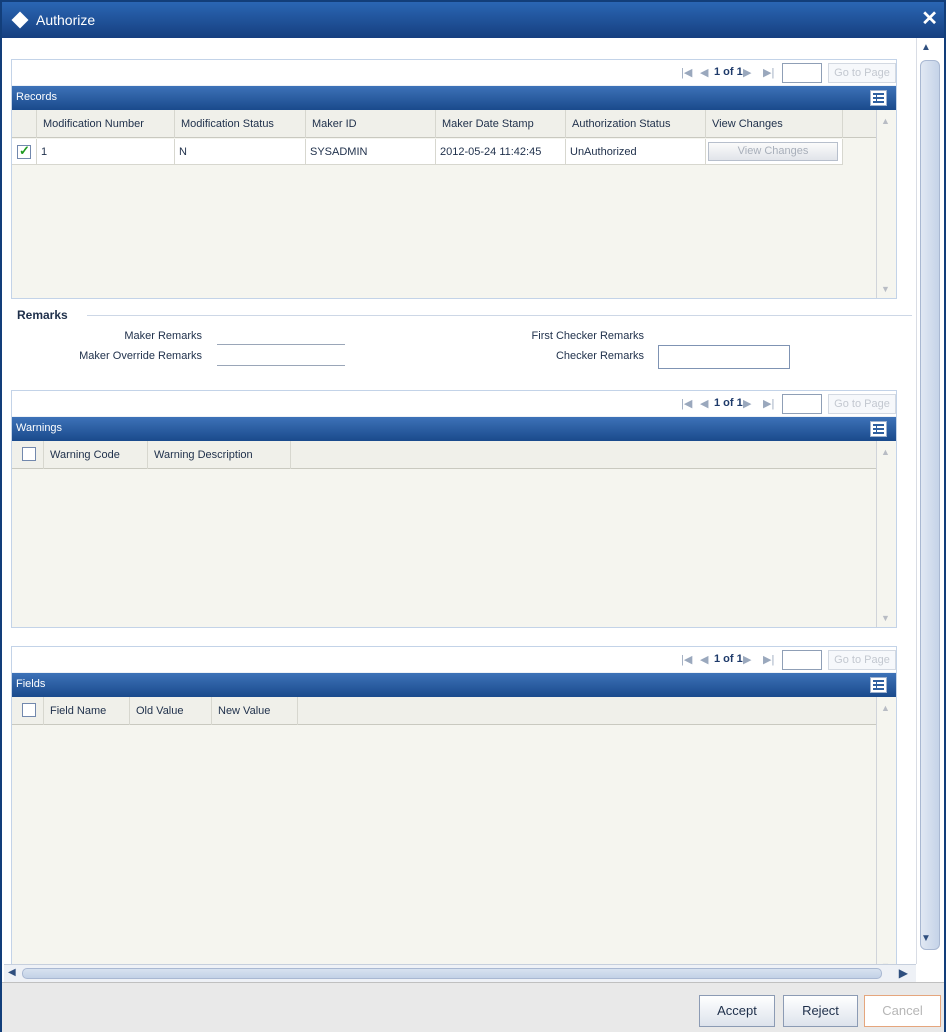  I want to click on maker-date-stamp-cell: 2012-05-24 11:42:45, so click(501, 152).